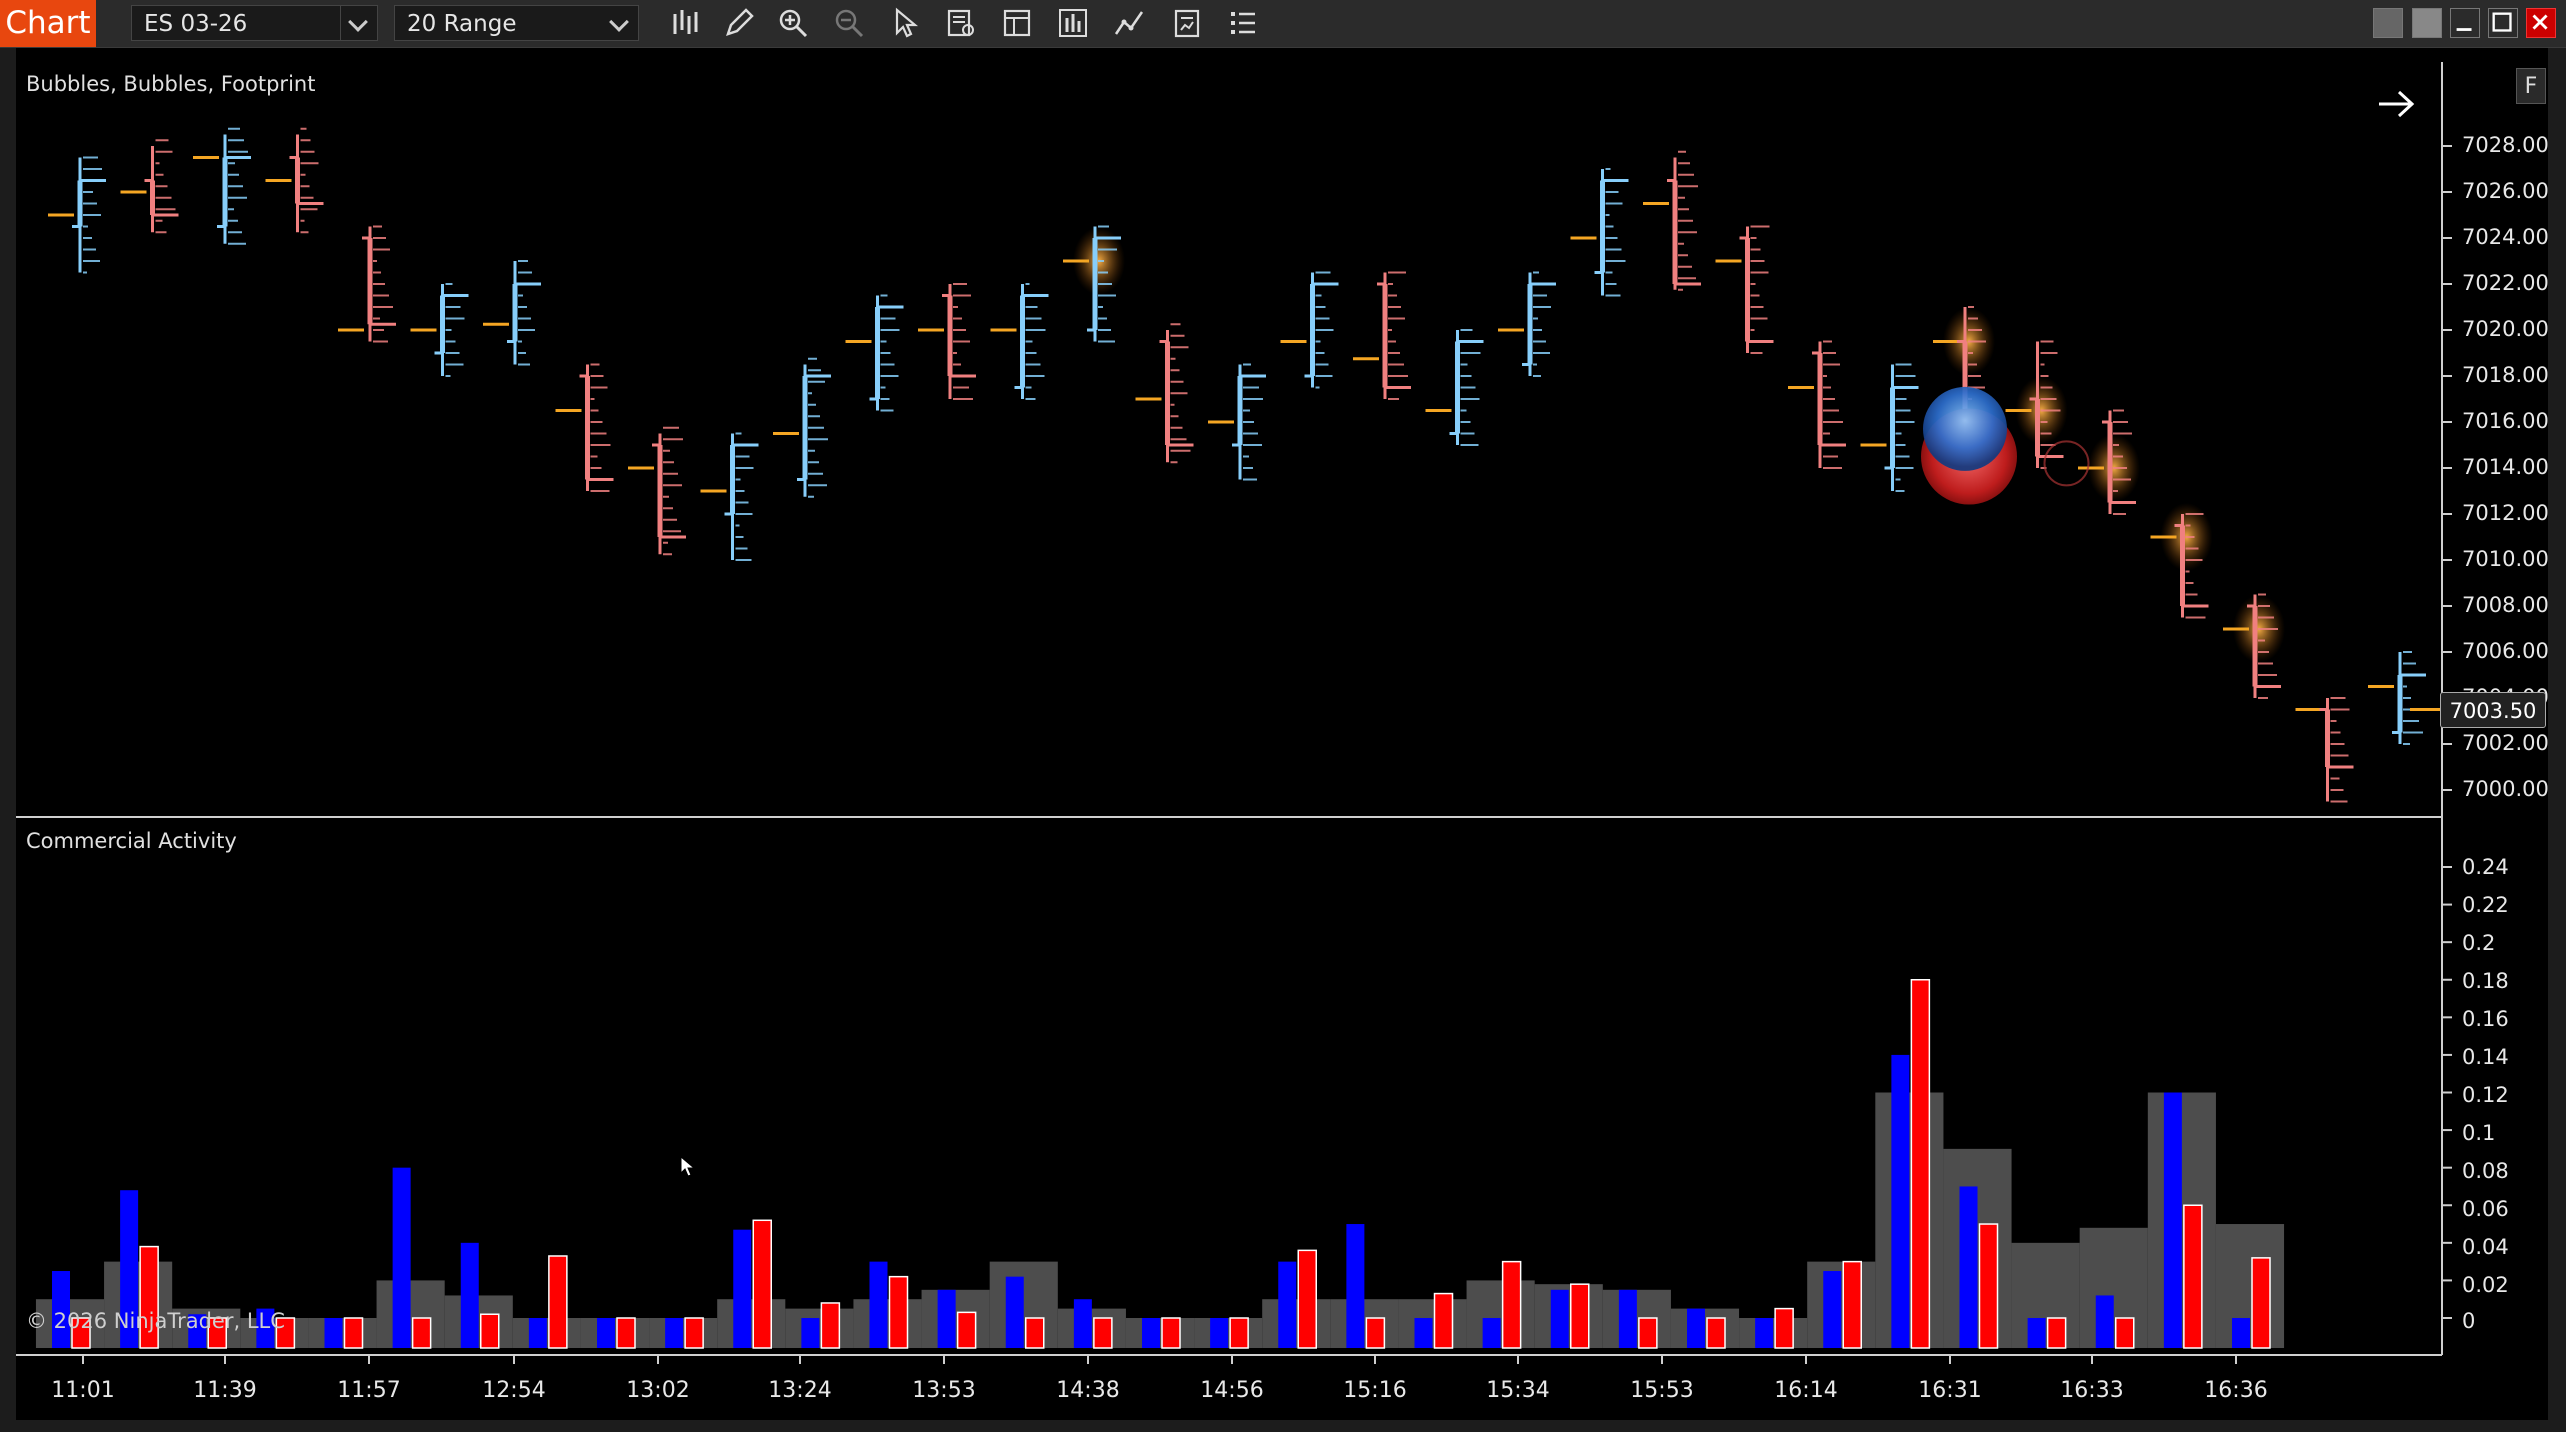 This screenshot has width=2566, height=1432. Describe the element at coordinates (48, 23) in the screenshot. I see `chart-window-tab: Chart` at that location.